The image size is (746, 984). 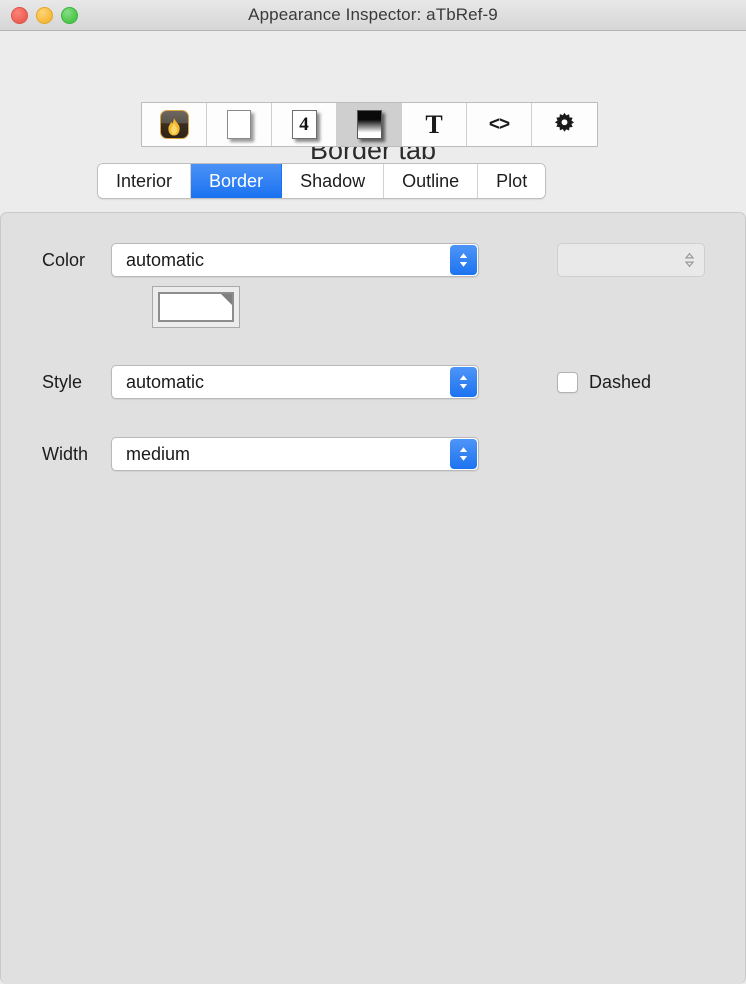 I want to click on text-icon: T, so click(x=434, y=124).